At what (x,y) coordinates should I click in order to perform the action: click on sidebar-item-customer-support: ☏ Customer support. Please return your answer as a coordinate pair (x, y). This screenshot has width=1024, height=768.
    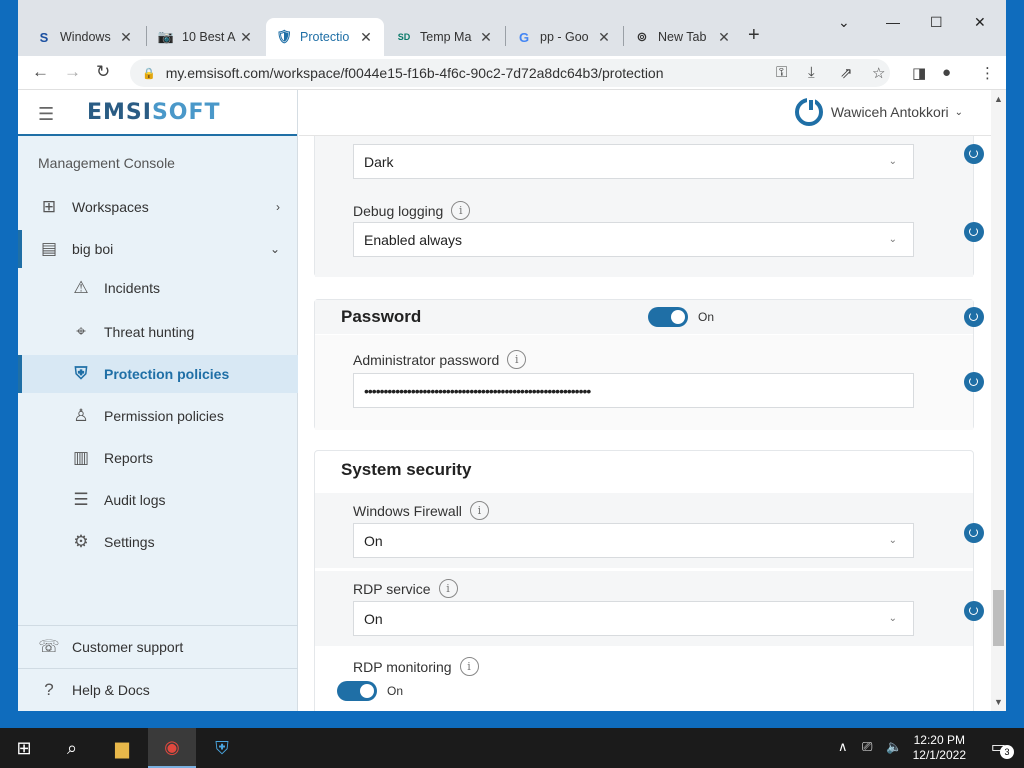
    Looking at the image, I should click on (158, 647).